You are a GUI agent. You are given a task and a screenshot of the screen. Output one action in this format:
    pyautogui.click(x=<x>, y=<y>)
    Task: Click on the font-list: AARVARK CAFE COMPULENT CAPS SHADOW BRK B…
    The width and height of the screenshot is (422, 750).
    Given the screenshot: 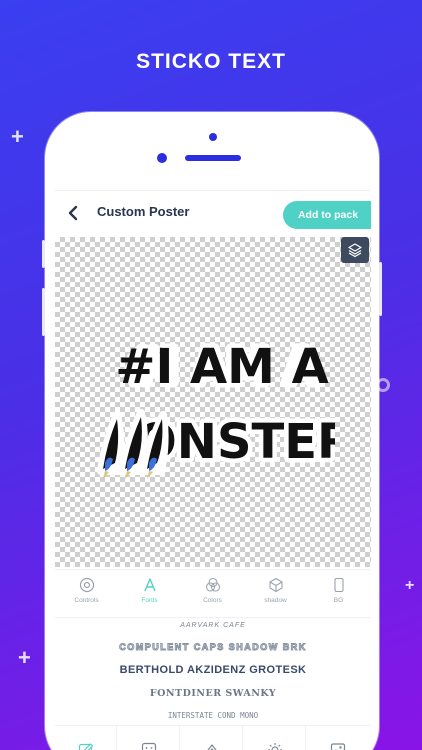 What is the action you would take?
    pyautogui.click(x=213, y=671)
    